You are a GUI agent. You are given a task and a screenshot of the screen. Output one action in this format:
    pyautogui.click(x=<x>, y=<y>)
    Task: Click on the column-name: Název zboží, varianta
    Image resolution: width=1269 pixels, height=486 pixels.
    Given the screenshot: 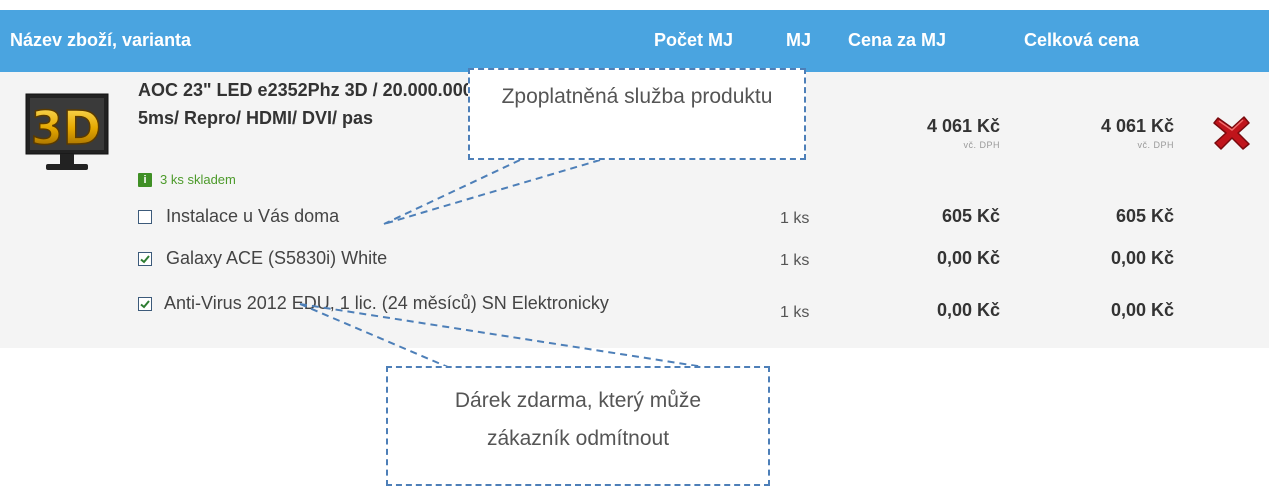 What is the action you would take?
    pyautogui.click(x=101, y=40)
    